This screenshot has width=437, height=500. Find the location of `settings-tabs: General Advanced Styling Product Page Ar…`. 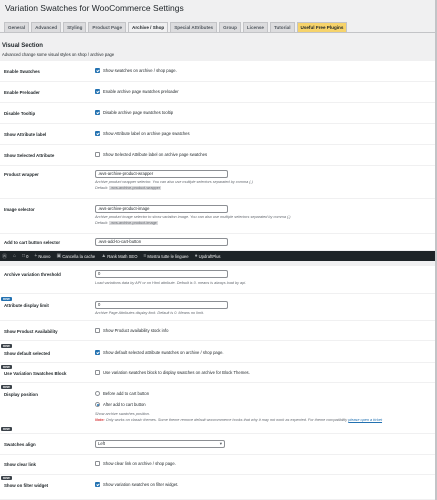

settings-tabs: General Advanced Styling Product Page Ar… is located at coordinates (176, 27).